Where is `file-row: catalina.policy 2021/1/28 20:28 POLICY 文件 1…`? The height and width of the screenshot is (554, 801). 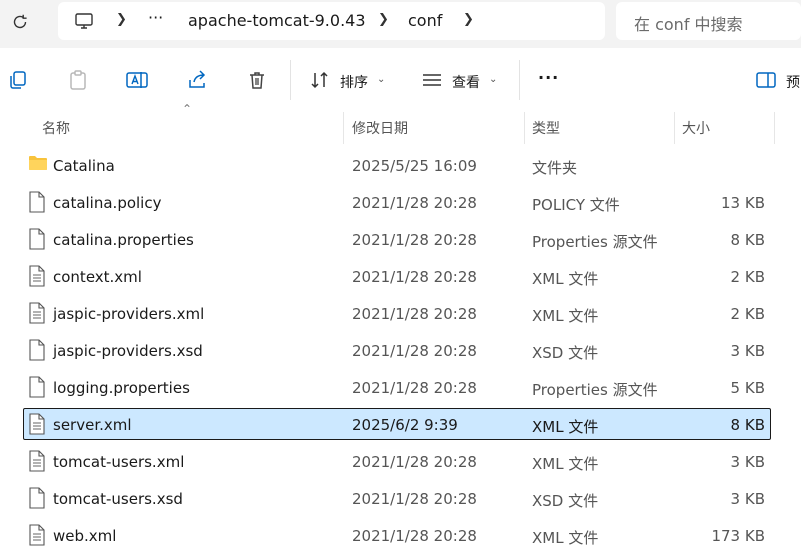
file-row: catalina.policy 2021/1/28 20:28 POLICY 文件 1… is located at coordinates (400, 203).